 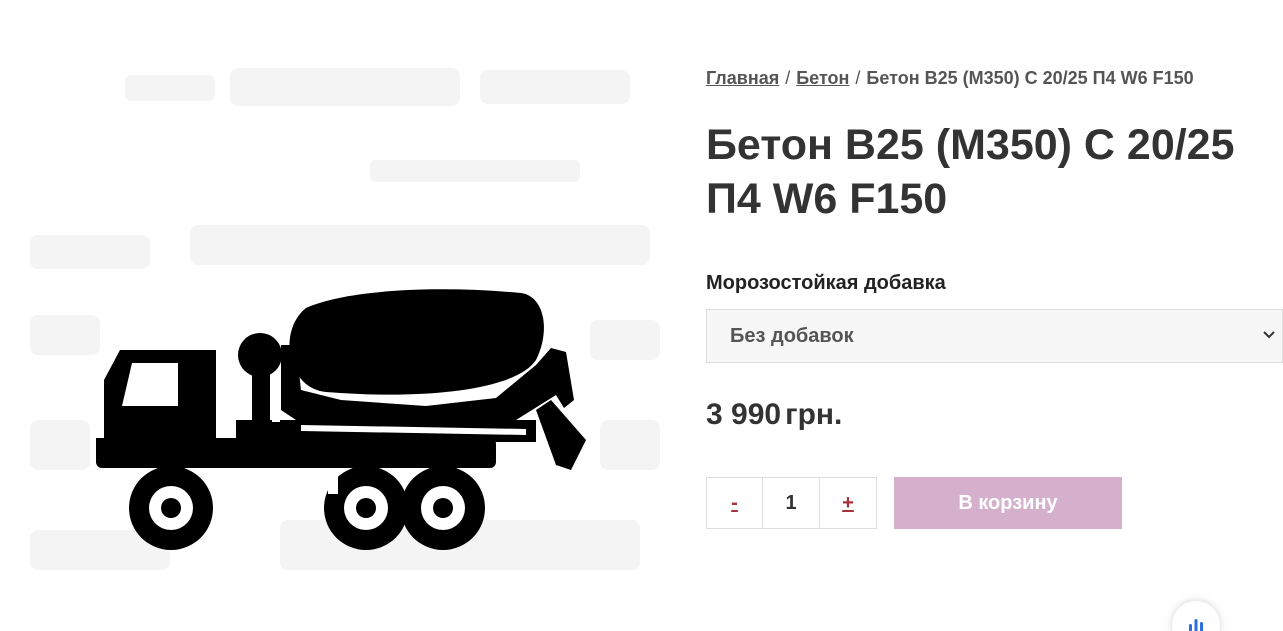 What do you see at coordinates (1269, 335) in the screenshot?
I see `chevron-down-icon` at bounding box center [1269, 335].